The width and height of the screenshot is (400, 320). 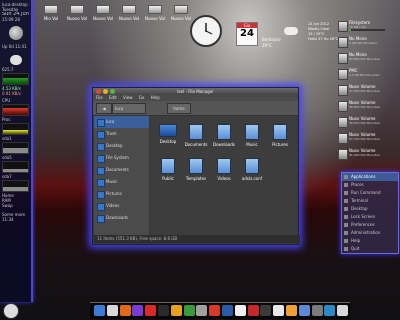 I want to click on sidebar-item: File System, so click(x=121, y=158).